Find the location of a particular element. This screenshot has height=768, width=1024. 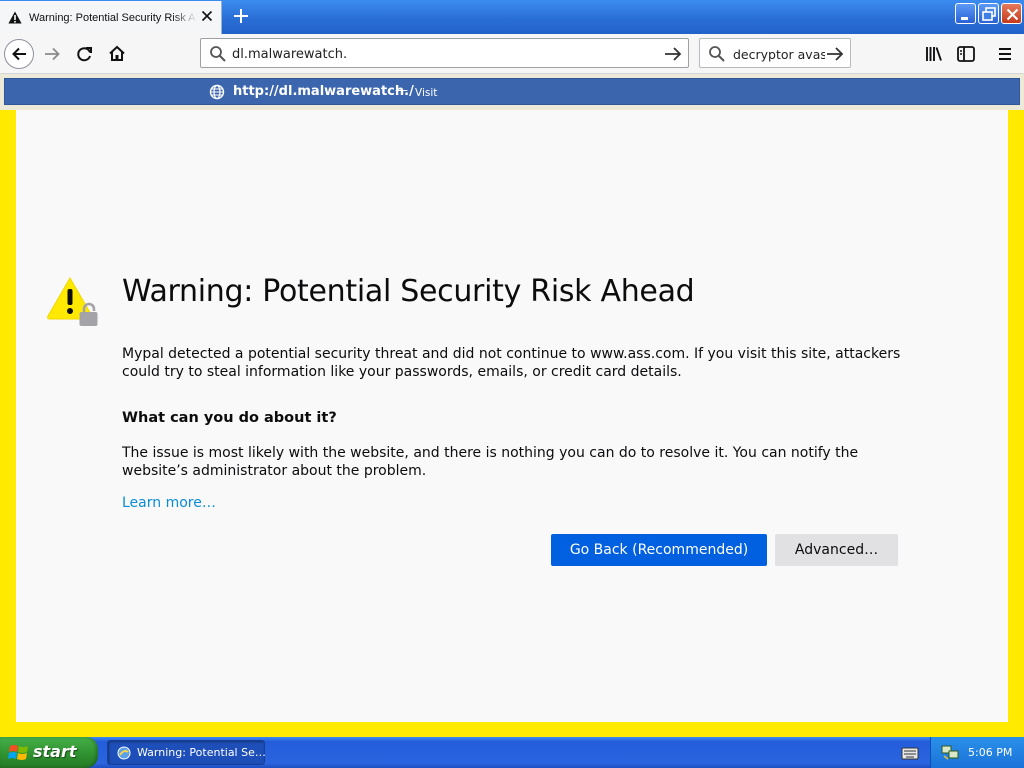

search-go-arrow-icon is located at coordinates (835, 54).